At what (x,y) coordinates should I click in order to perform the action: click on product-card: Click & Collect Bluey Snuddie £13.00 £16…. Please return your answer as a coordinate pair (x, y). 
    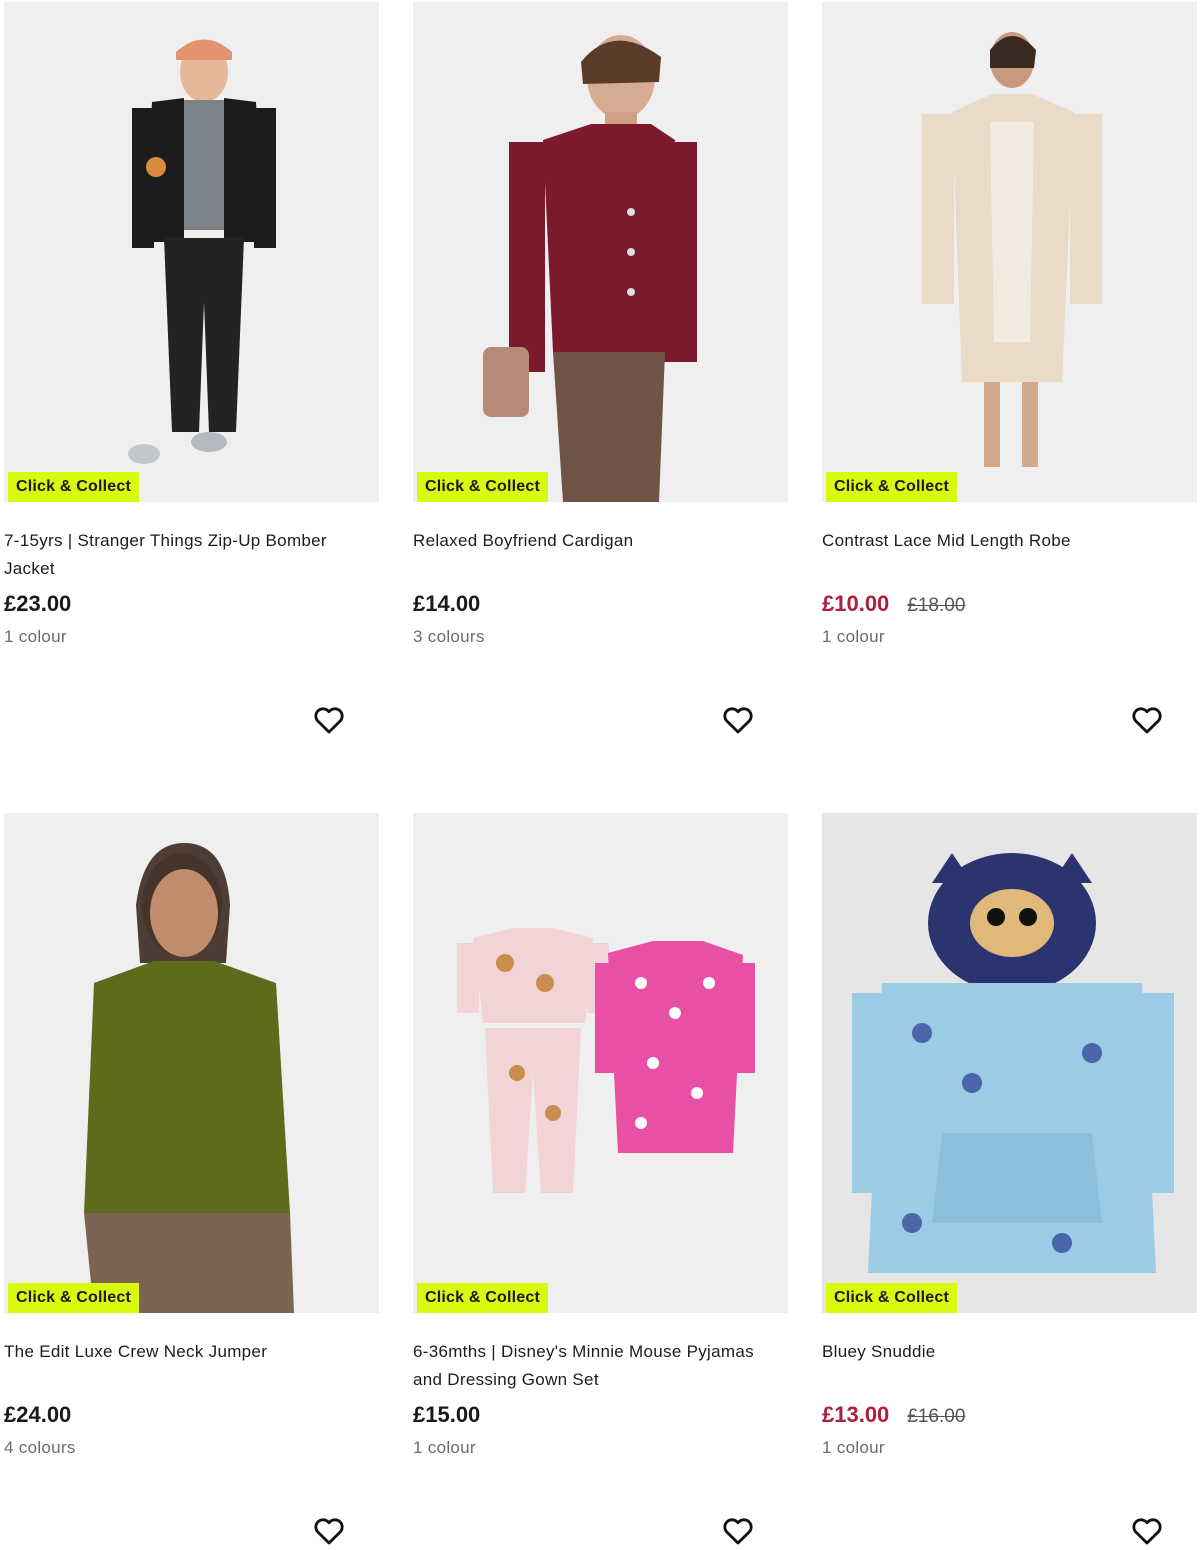
    Looking at the image, I should click on (1009, 1179).